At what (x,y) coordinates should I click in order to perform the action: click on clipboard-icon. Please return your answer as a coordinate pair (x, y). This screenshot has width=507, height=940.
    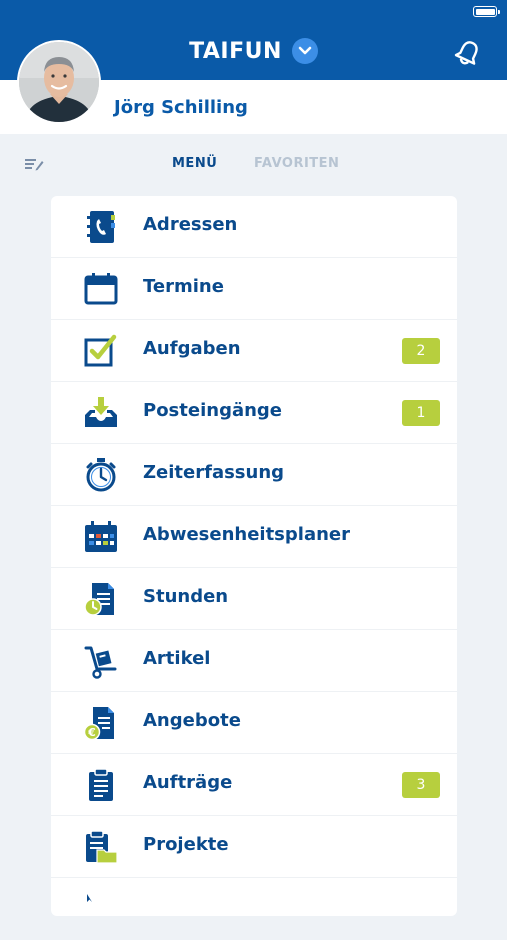
    Looking at the image, I should click on (101, 784).